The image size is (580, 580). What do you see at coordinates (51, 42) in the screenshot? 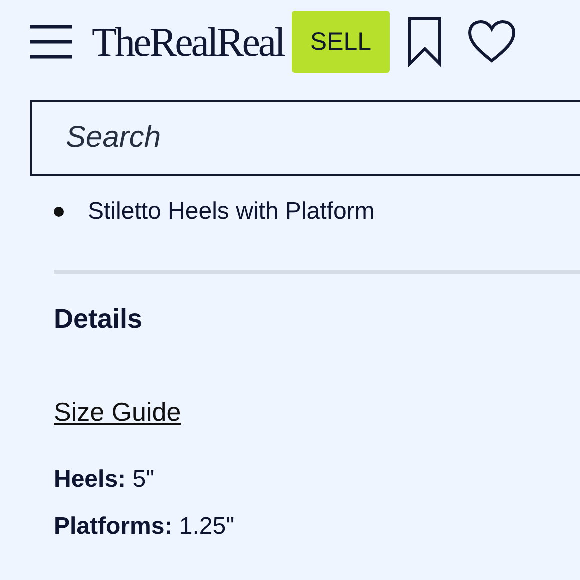
I see `menu-icon` at bounding box center [51, 42].